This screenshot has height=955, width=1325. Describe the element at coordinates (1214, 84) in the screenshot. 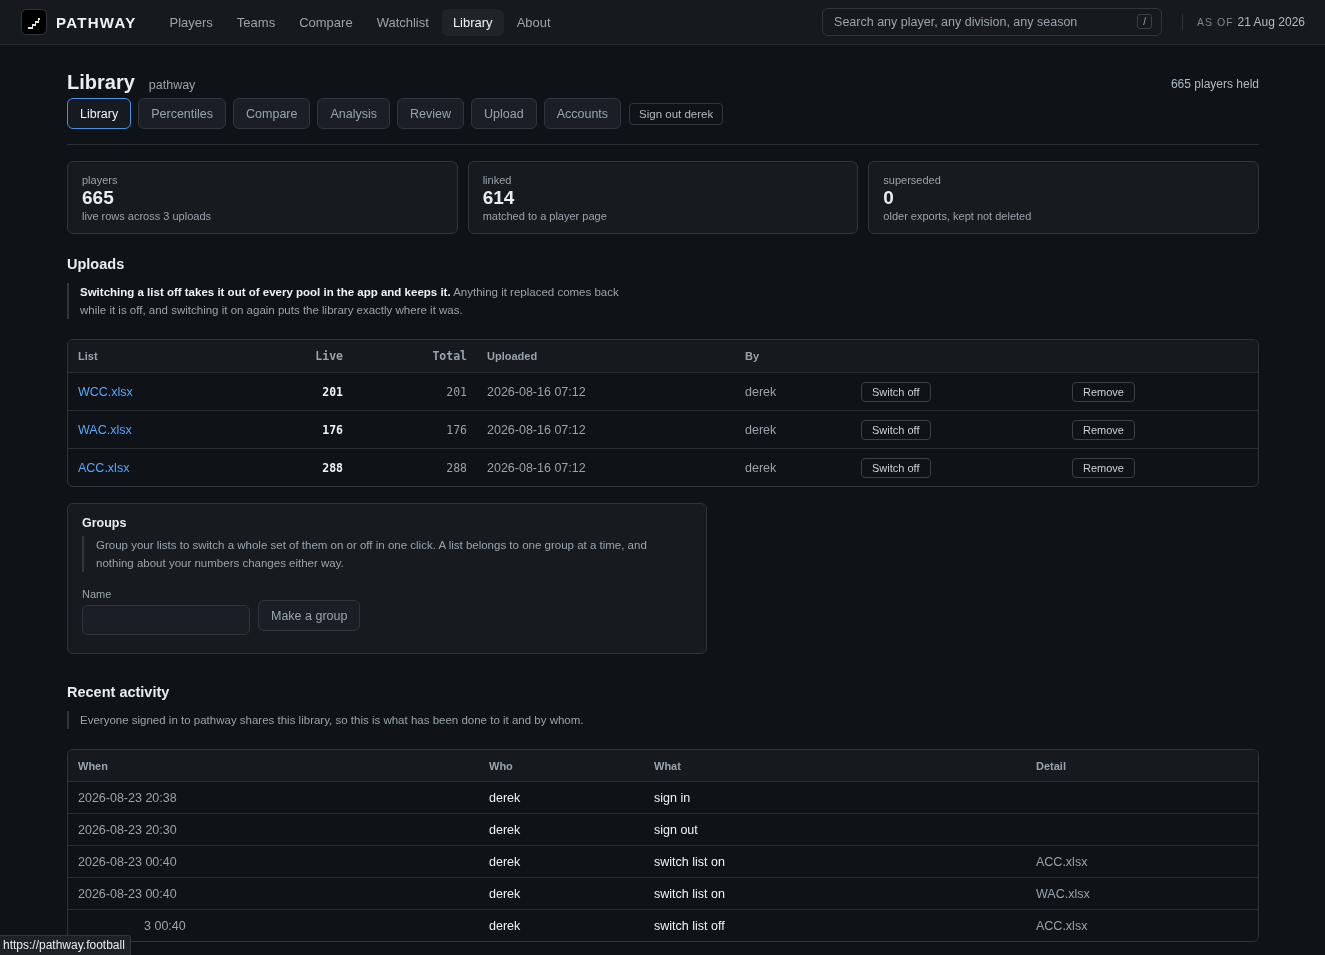

I see `players-held-count: 665 players held` at that location.